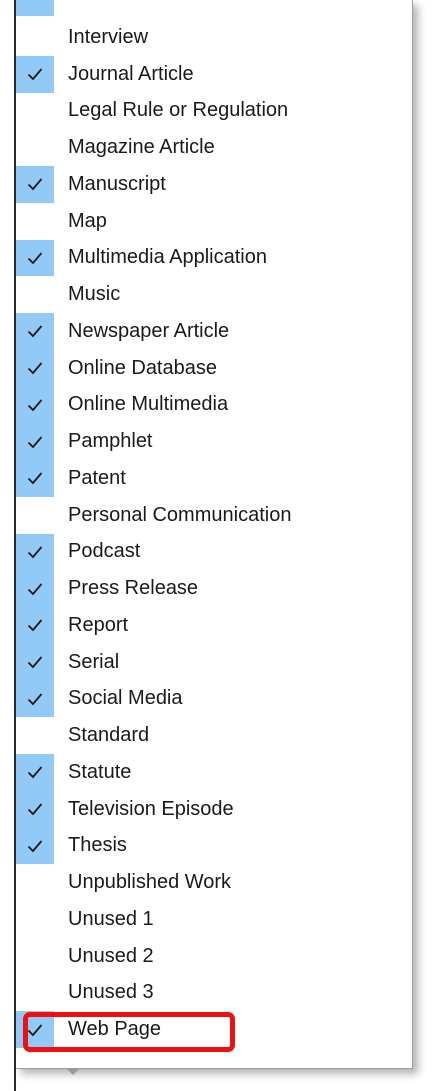 Image resolution: width=439 pixels, height=1091 pixels. I want to click on menu-item-label: Online Multimedia, so click(148, 404).